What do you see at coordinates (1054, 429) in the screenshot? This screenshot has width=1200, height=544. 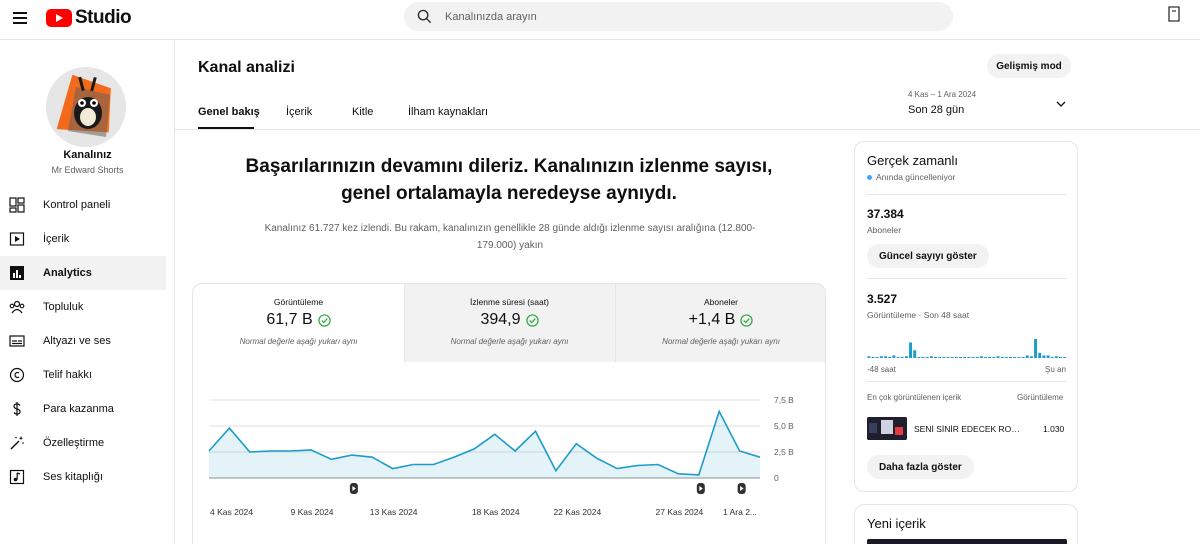 I see `top-video-views: 1.030` at bounding box center [1054, 429].